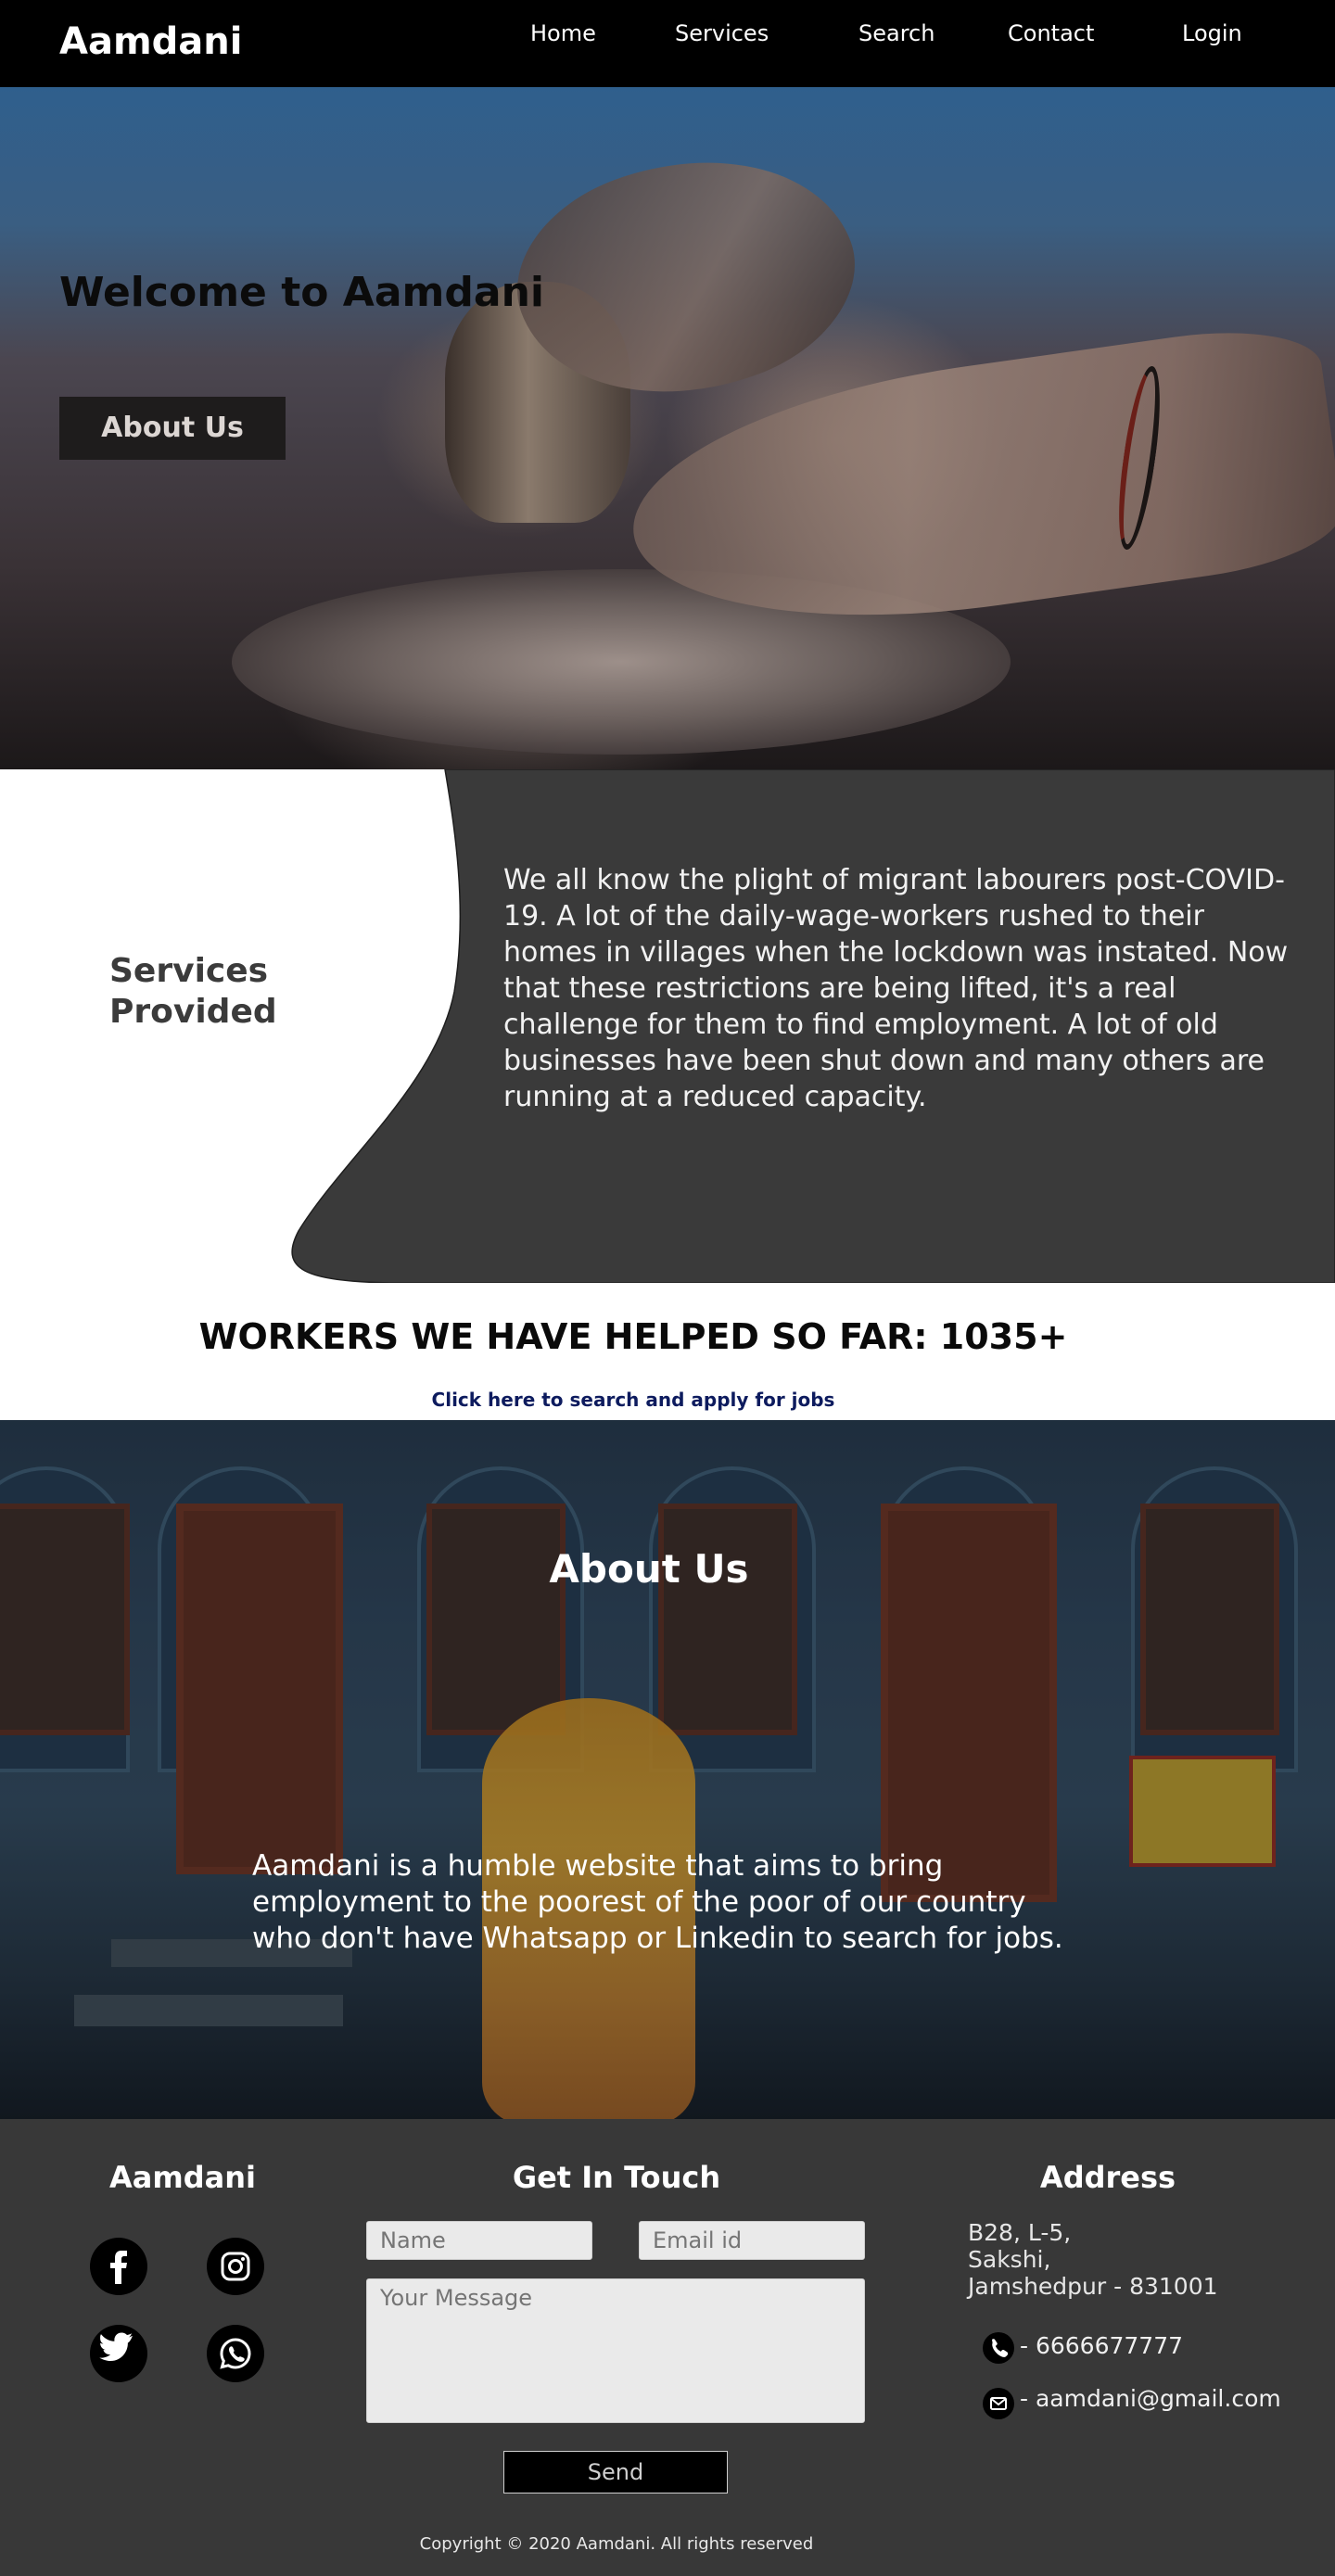  Describe the element at coordinates (1212, 33) in the screenshot. I see `nav-login: Login` at that location.